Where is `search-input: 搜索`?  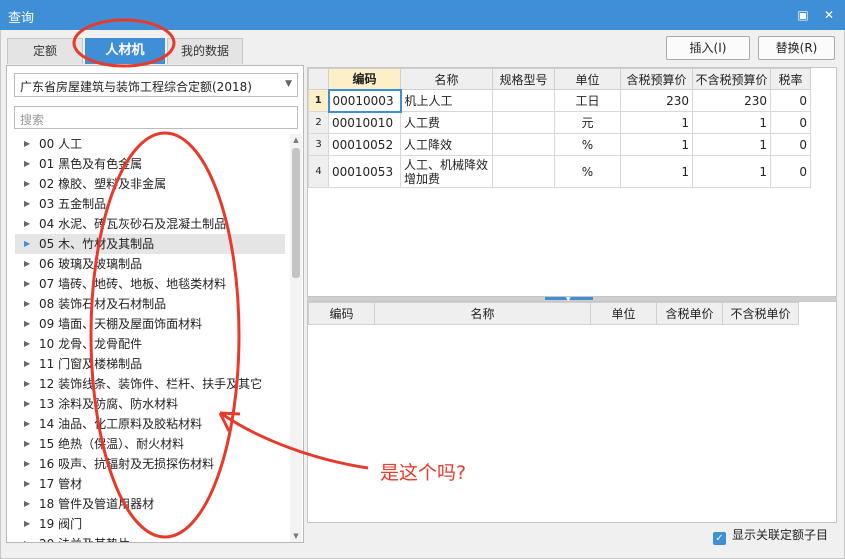 search-input: 搜索 is located at coordinates (156, 117).